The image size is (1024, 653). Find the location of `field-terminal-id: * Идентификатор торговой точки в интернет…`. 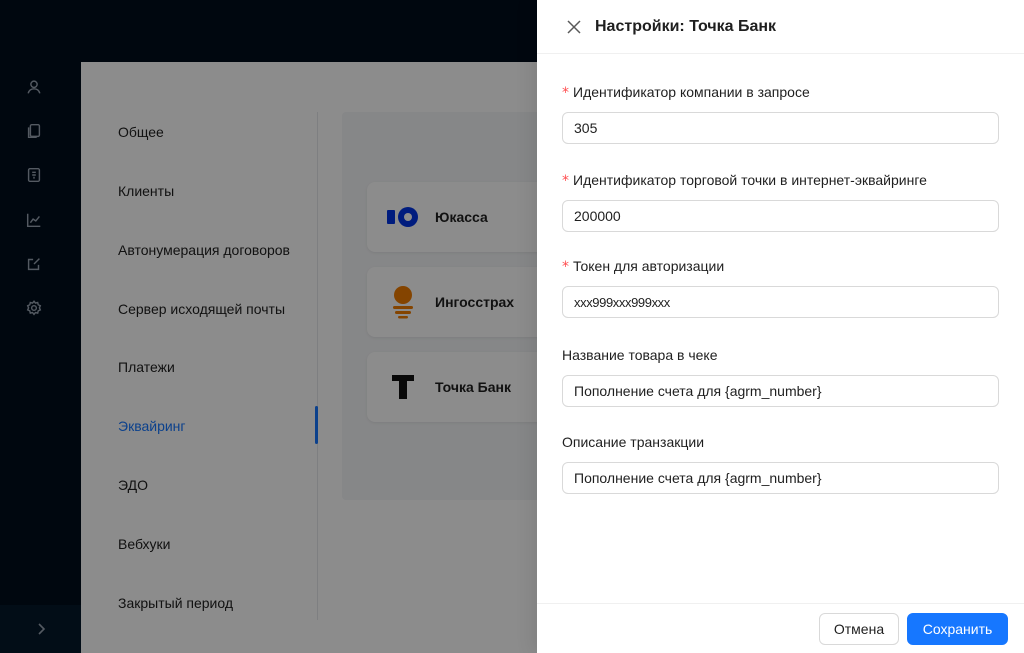

field-terminal-id: * Идентификатор торговой точки в интернет… is located at coordinates (780, 200).